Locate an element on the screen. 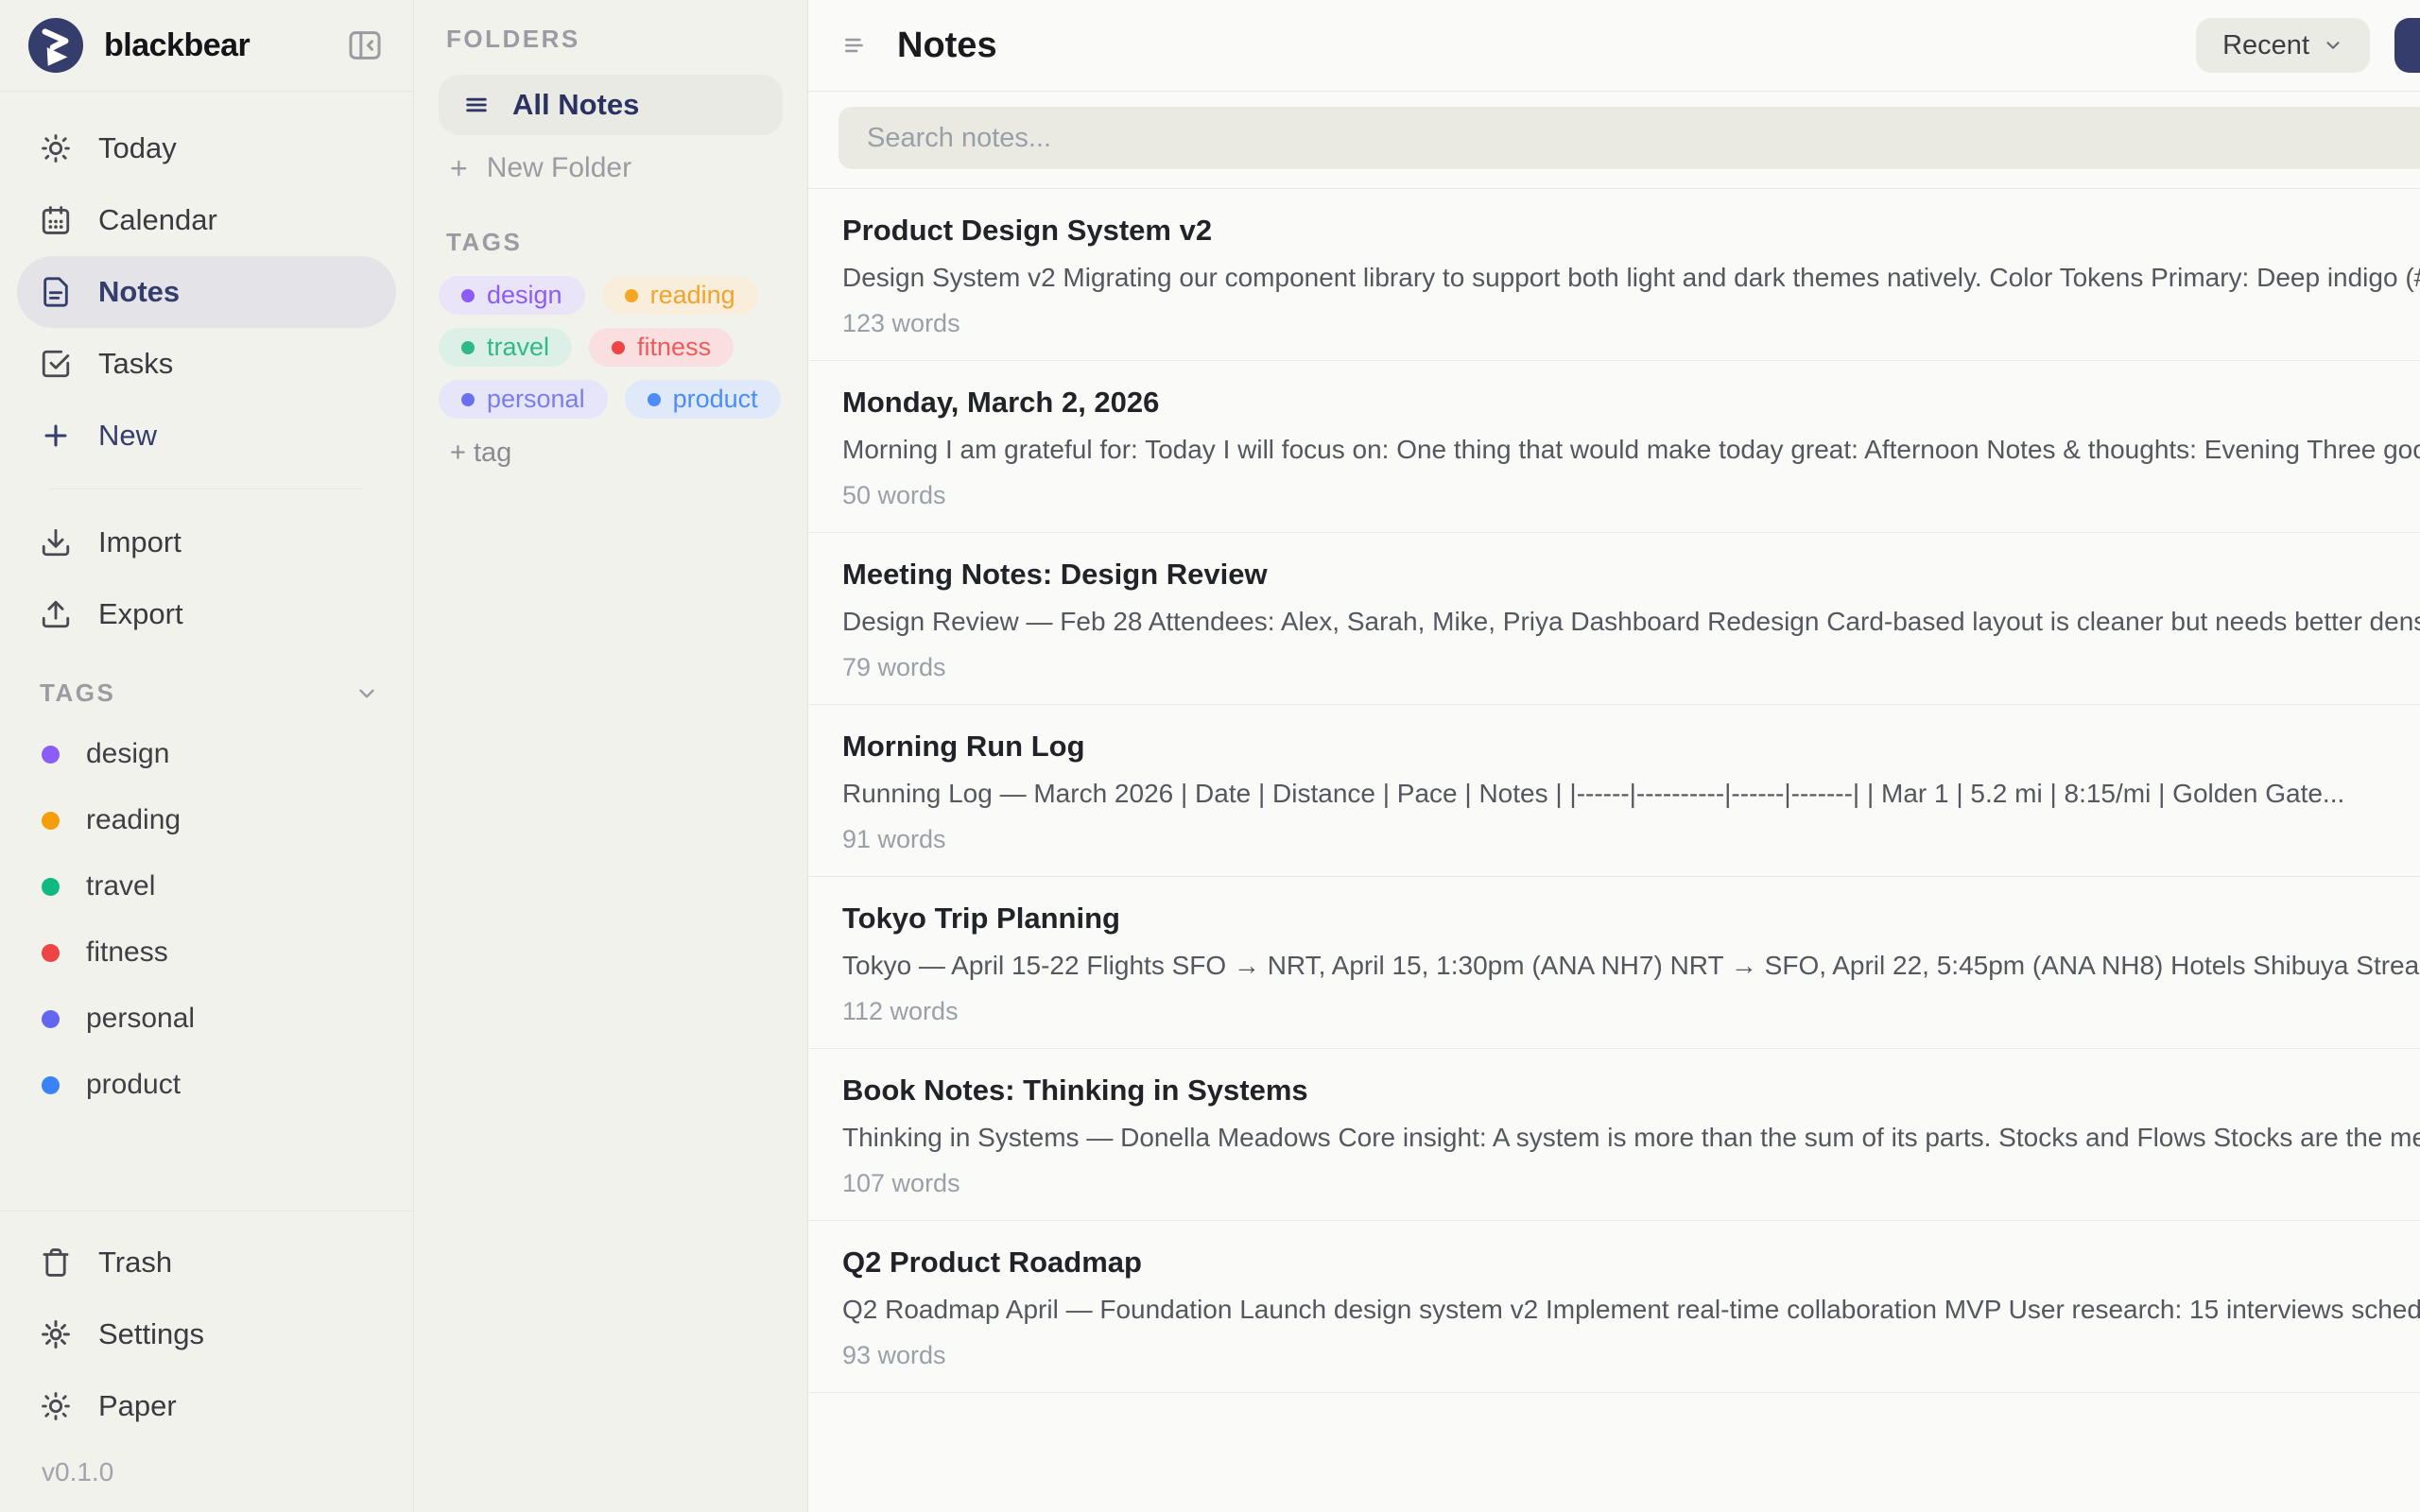 The height and width of the screenshot is (1512, 2420). sidebar-tag-label: design is located at coordinates (128, 753).